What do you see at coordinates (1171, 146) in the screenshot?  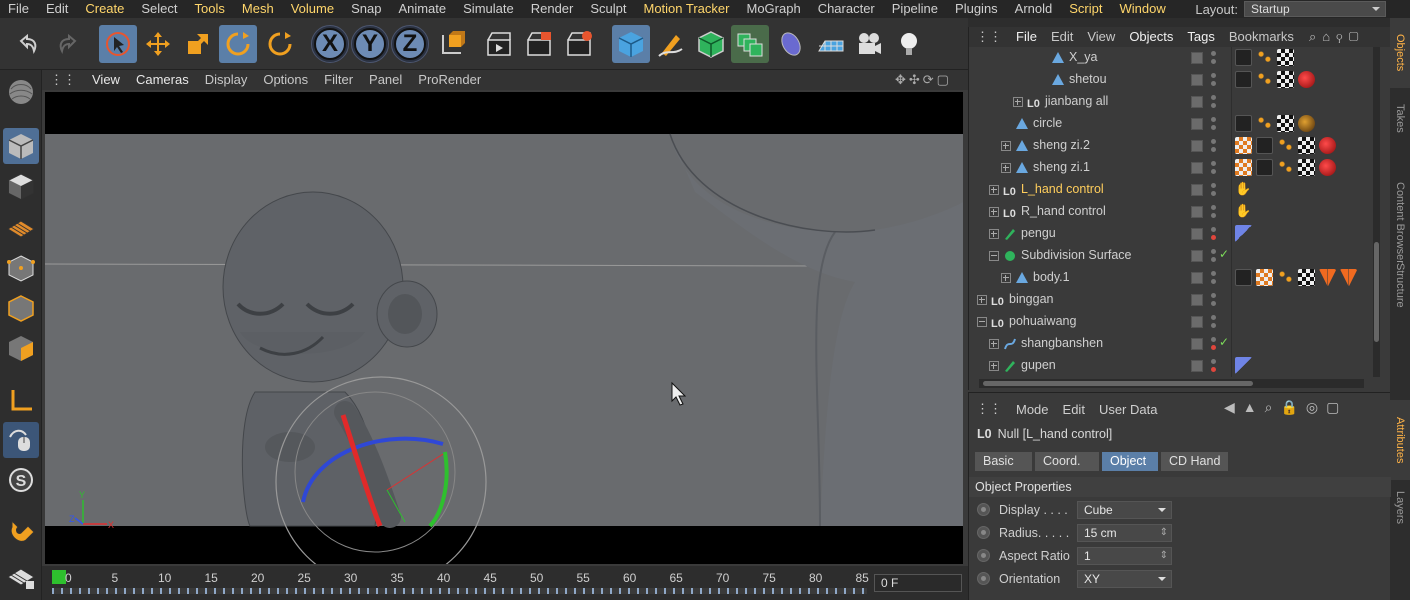 I see `object-row: sheng zi.2` at bounding box center [1171, 146].